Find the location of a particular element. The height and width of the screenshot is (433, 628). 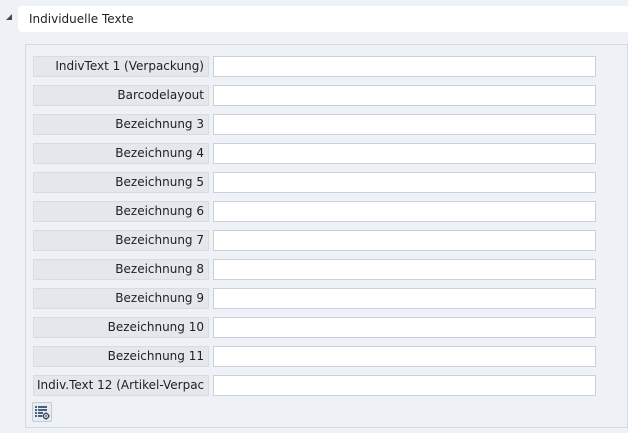

field-row-bezeichnung-11: Bezeichnung 11 is located at coordinates (314, 357).